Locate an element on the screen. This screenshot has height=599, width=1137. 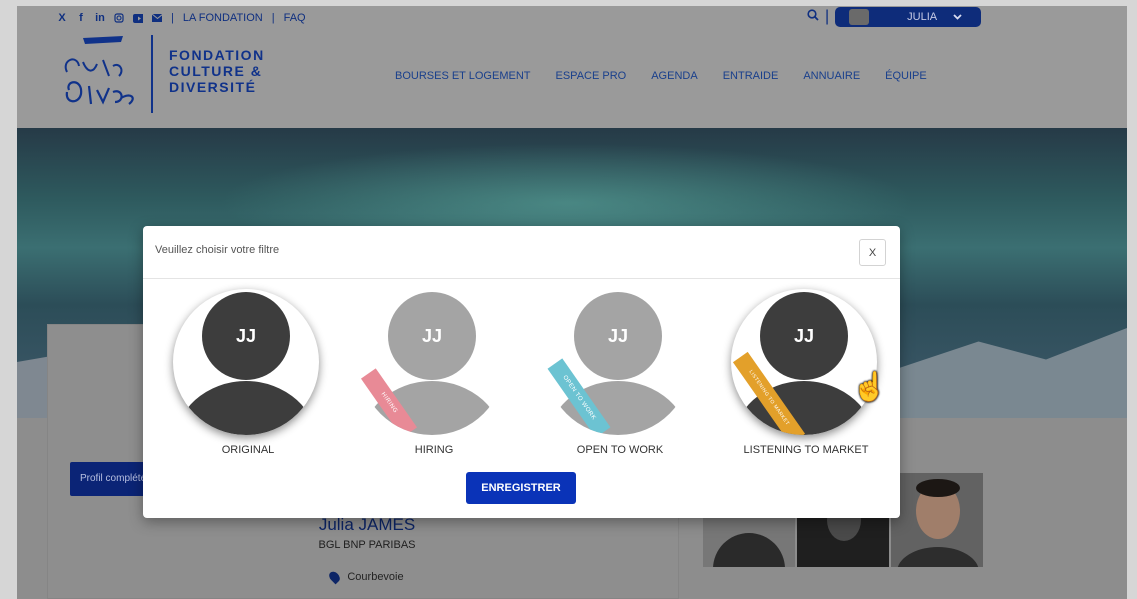
nav-agenda: AGENDA is located at coordinates (674, 76).